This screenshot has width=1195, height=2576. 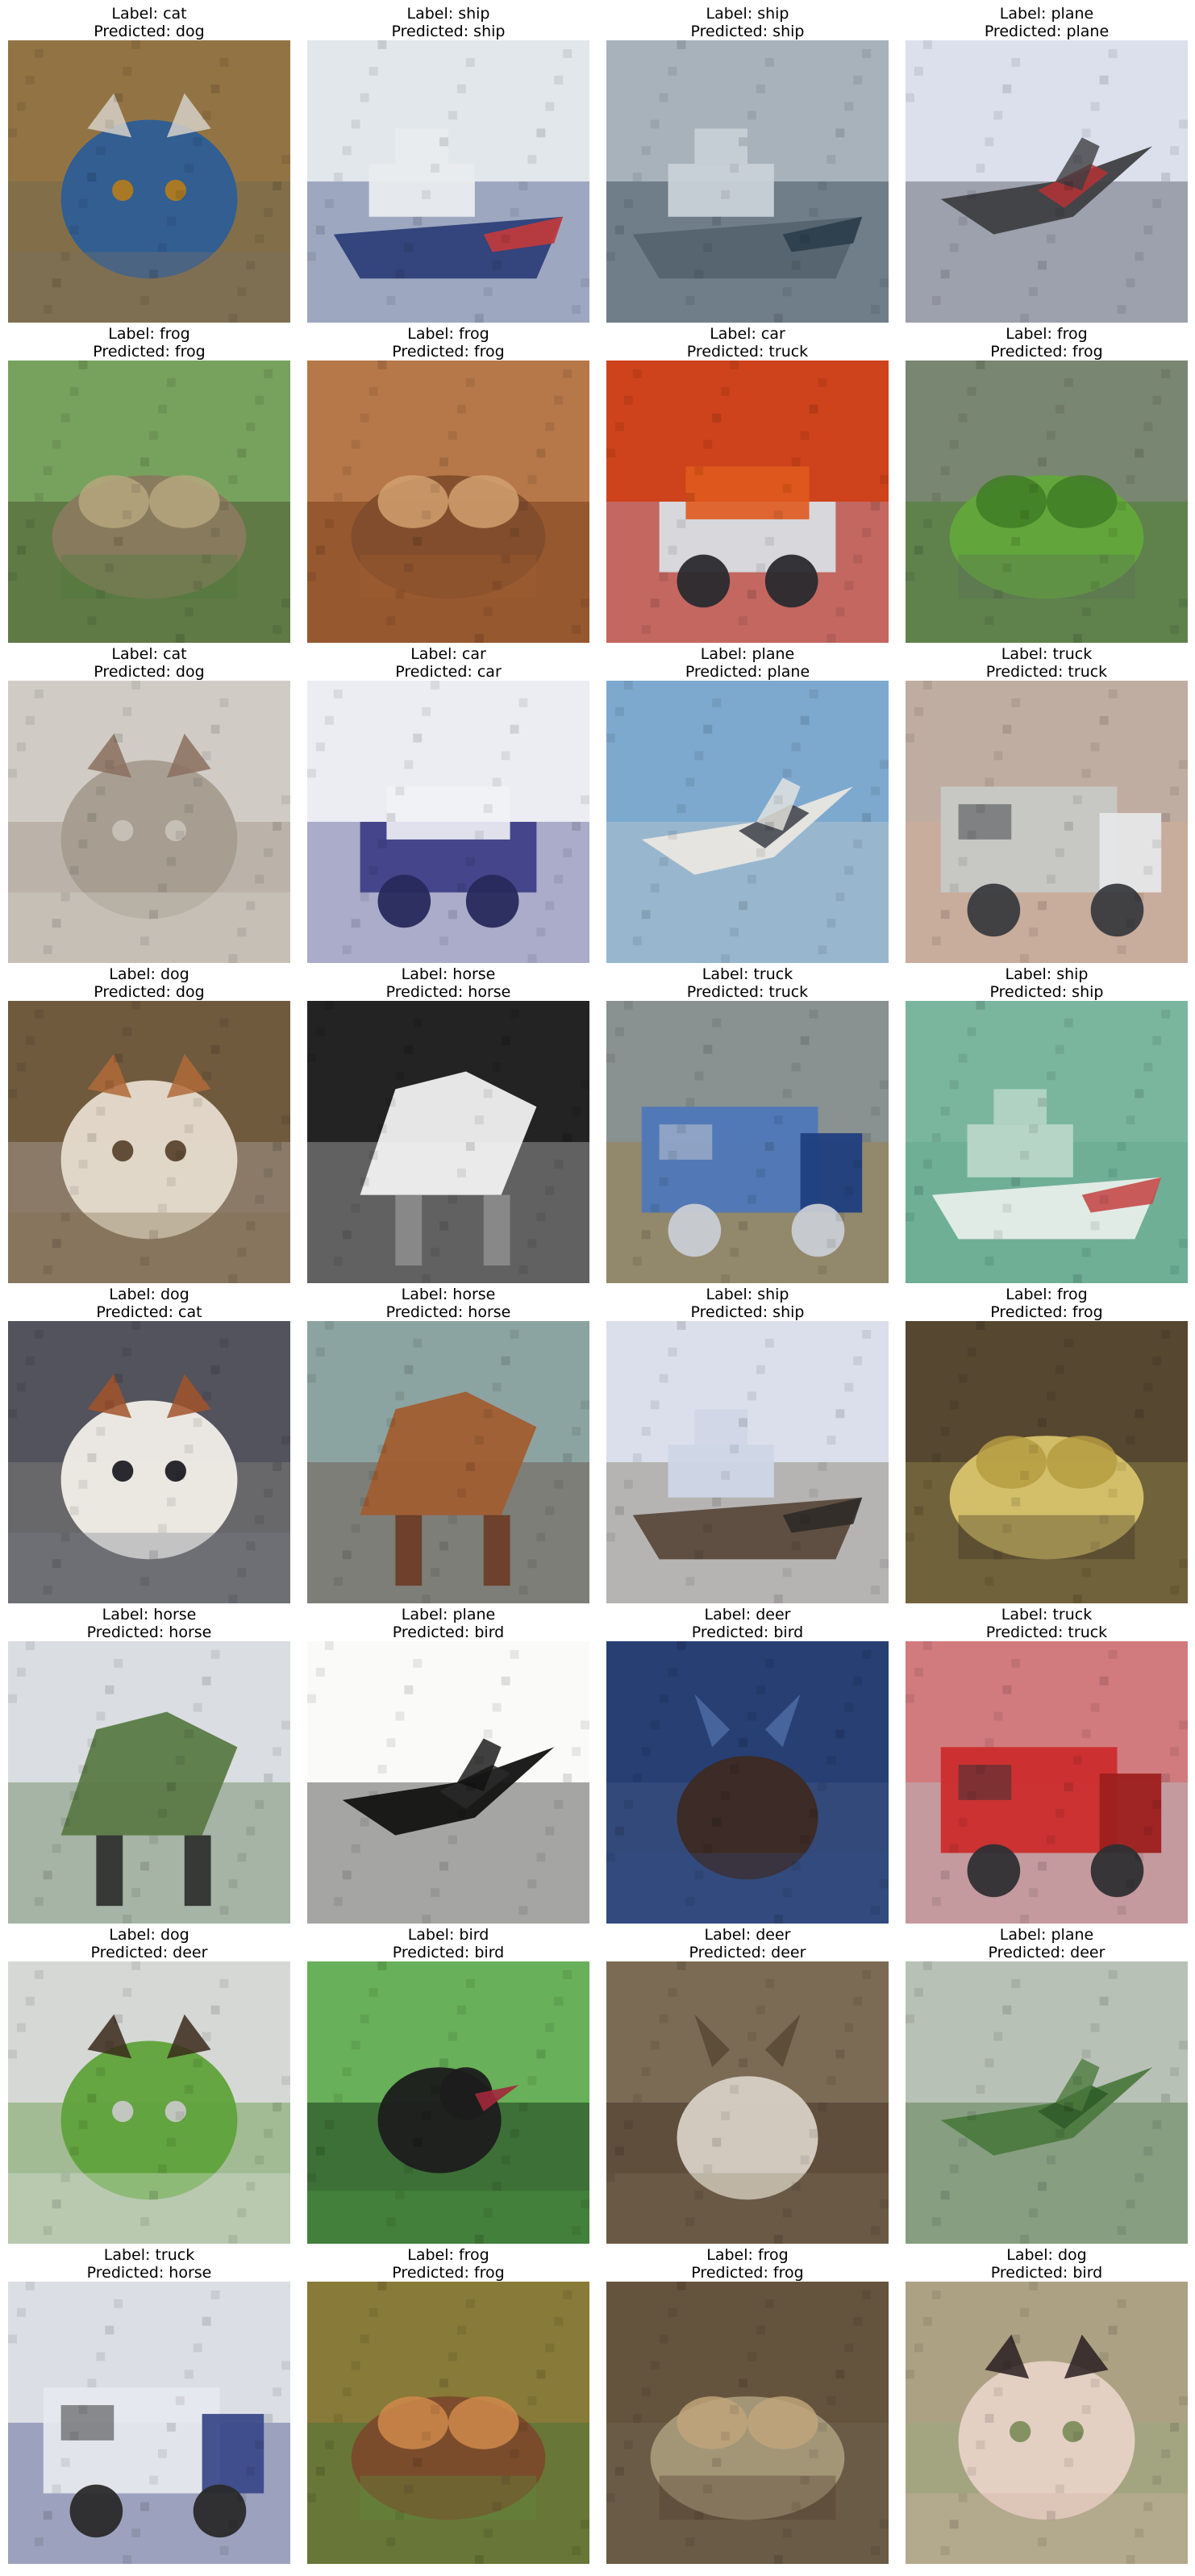 I want to click on sample-predicted-text: Predicted: ship, so click(x=747, y=1312).